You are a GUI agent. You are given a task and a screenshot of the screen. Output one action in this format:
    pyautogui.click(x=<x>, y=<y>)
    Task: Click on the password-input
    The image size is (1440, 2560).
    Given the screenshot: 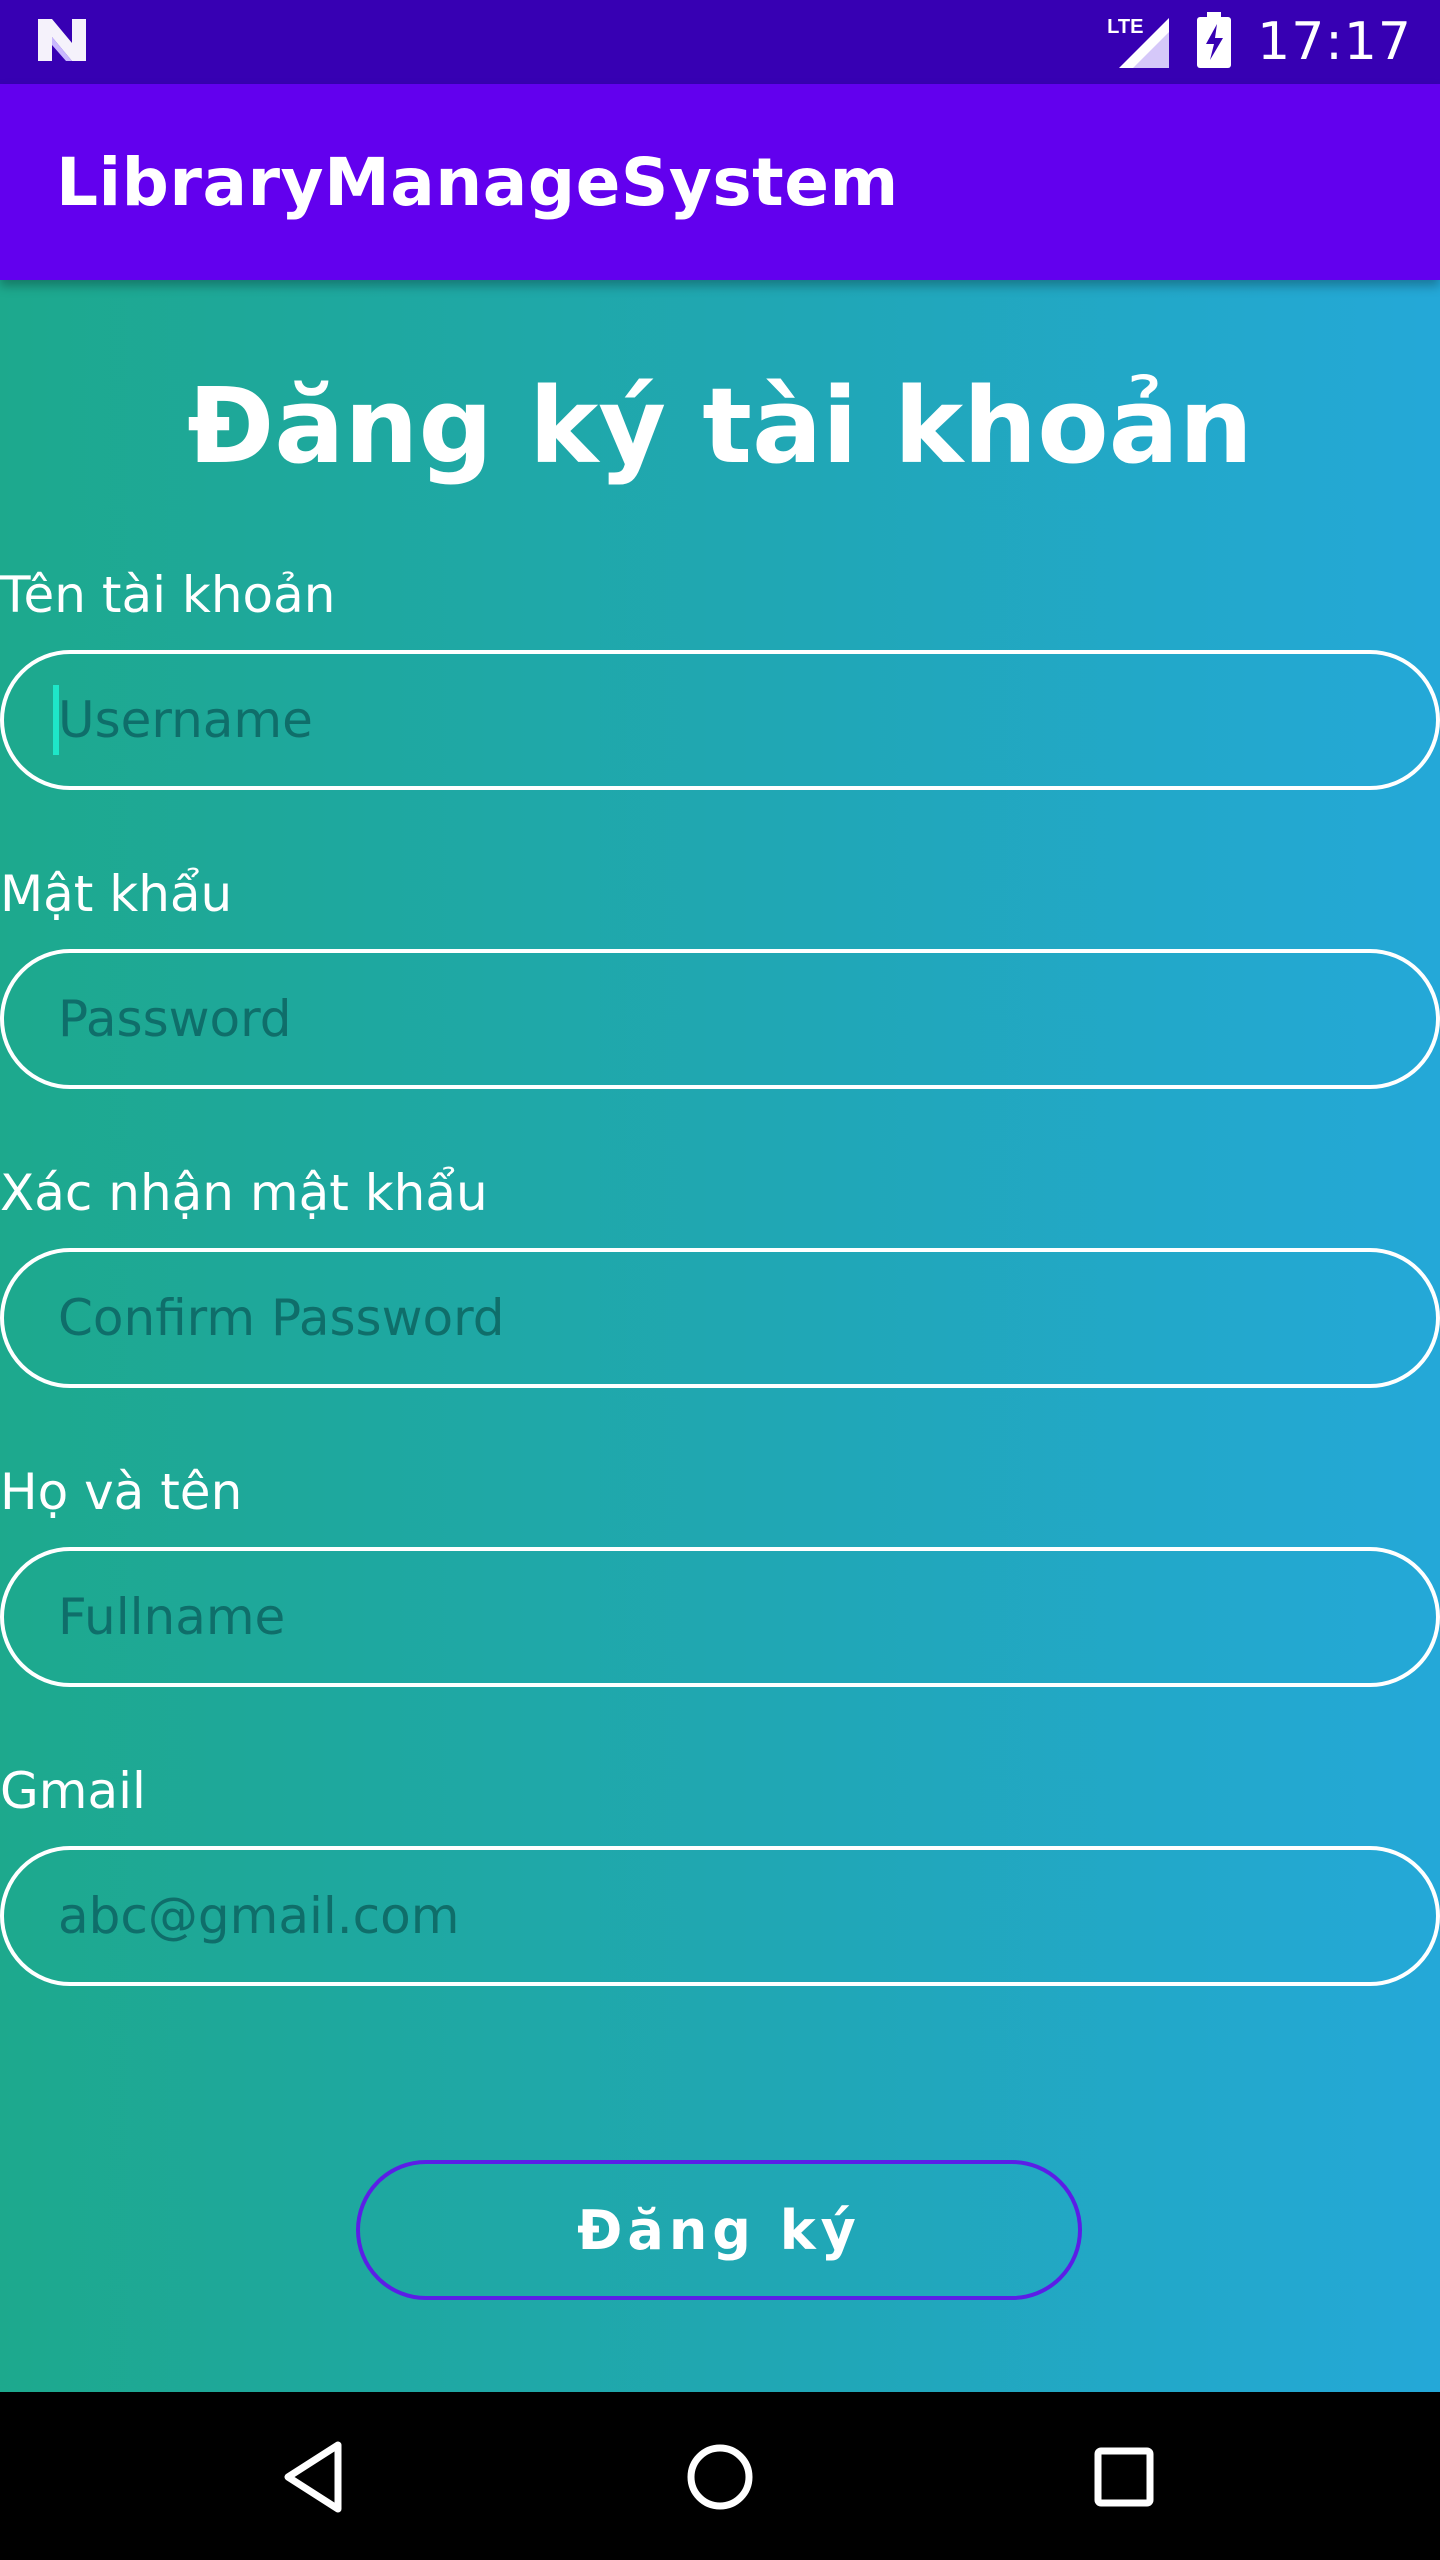 What is the action you would take?
    pyautogui.click(x=720, y=1019)
    